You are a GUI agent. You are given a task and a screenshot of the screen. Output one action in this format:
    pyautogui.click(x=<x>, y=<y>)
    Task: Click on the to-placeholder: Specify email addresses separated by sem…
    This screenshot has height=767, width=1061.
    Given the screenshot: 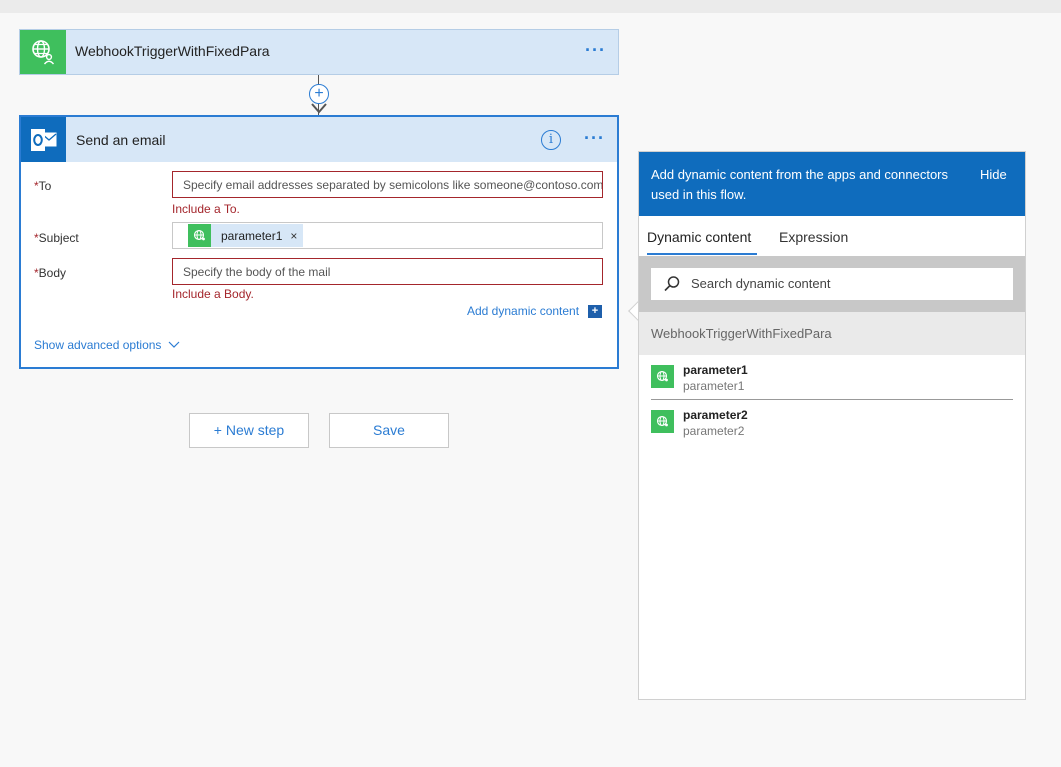 What is the action you would take?
    pyautogui.click(x=393, y=185)
    